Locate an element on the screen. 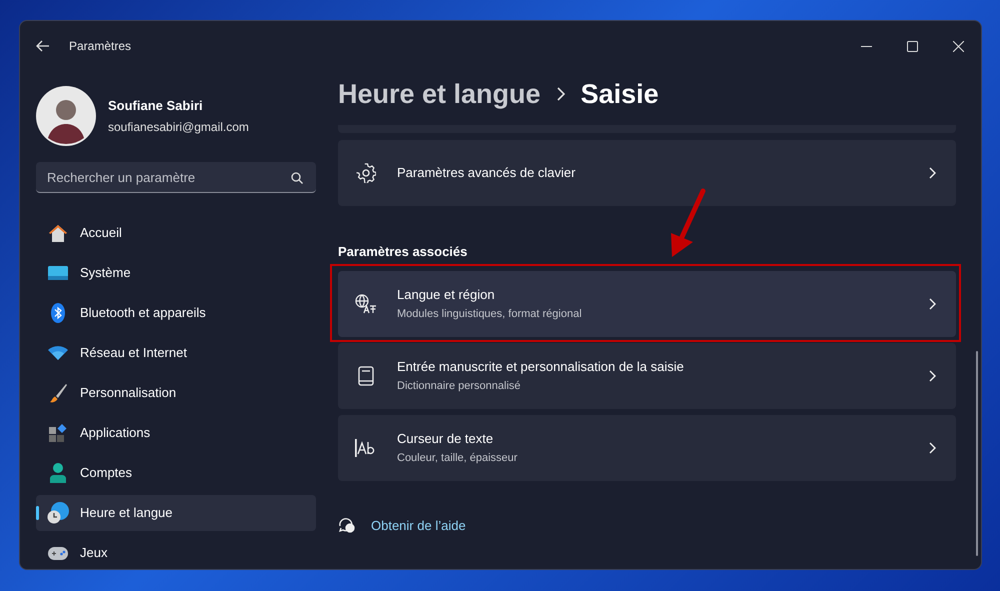 Image resolution: width=1000 pixels, height=591 pixels. card-subtitle: Modules linguistiques, format régional is located at coordinates (490, 314).